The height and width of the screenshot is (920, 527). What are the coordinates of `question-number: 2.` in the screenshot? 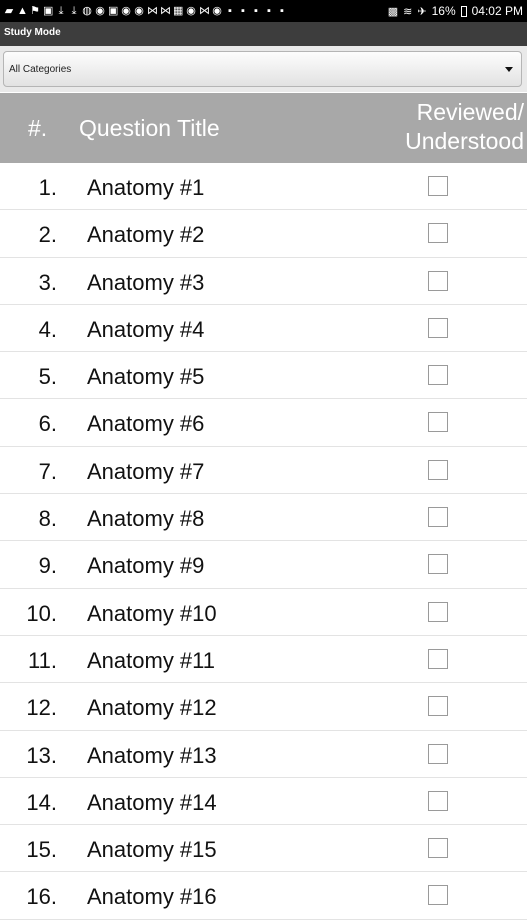 It's located at (47, 235).